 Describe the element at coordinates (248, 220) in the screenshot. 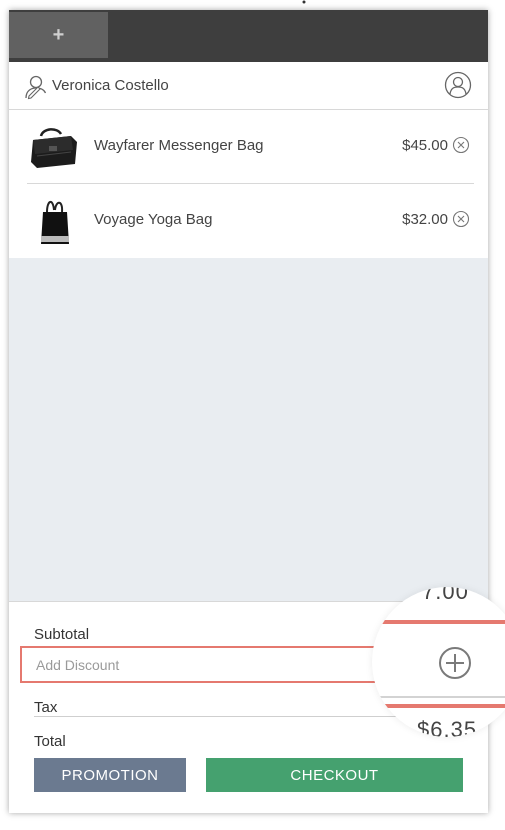

I see `cart-item: Voyage Yoga Bag $32.00` at that location.